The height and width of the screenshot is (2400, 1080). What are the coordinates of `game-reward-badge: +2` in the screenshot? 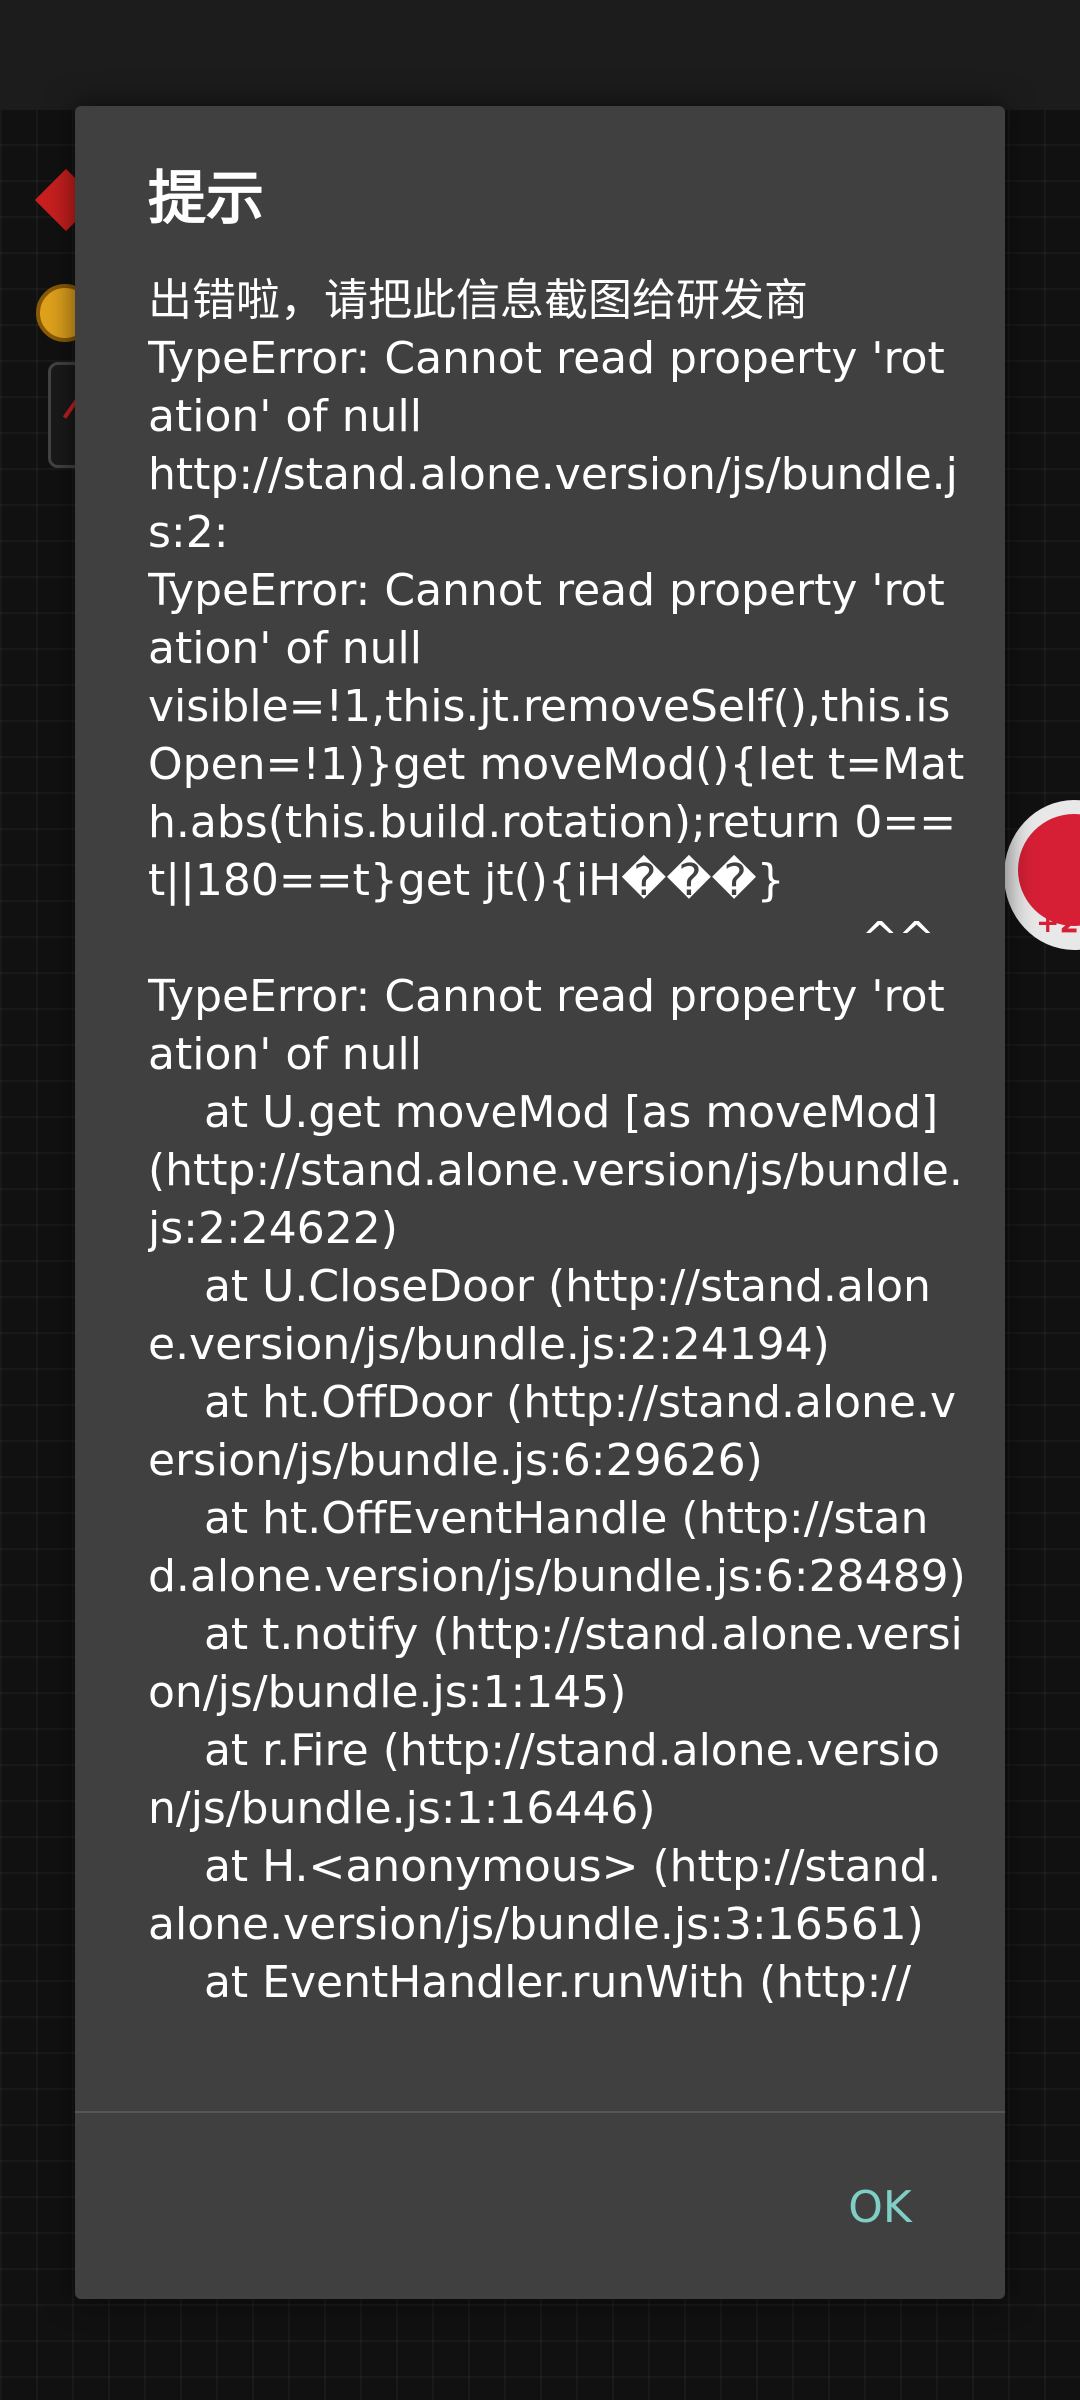 It's located at (1042, 875).